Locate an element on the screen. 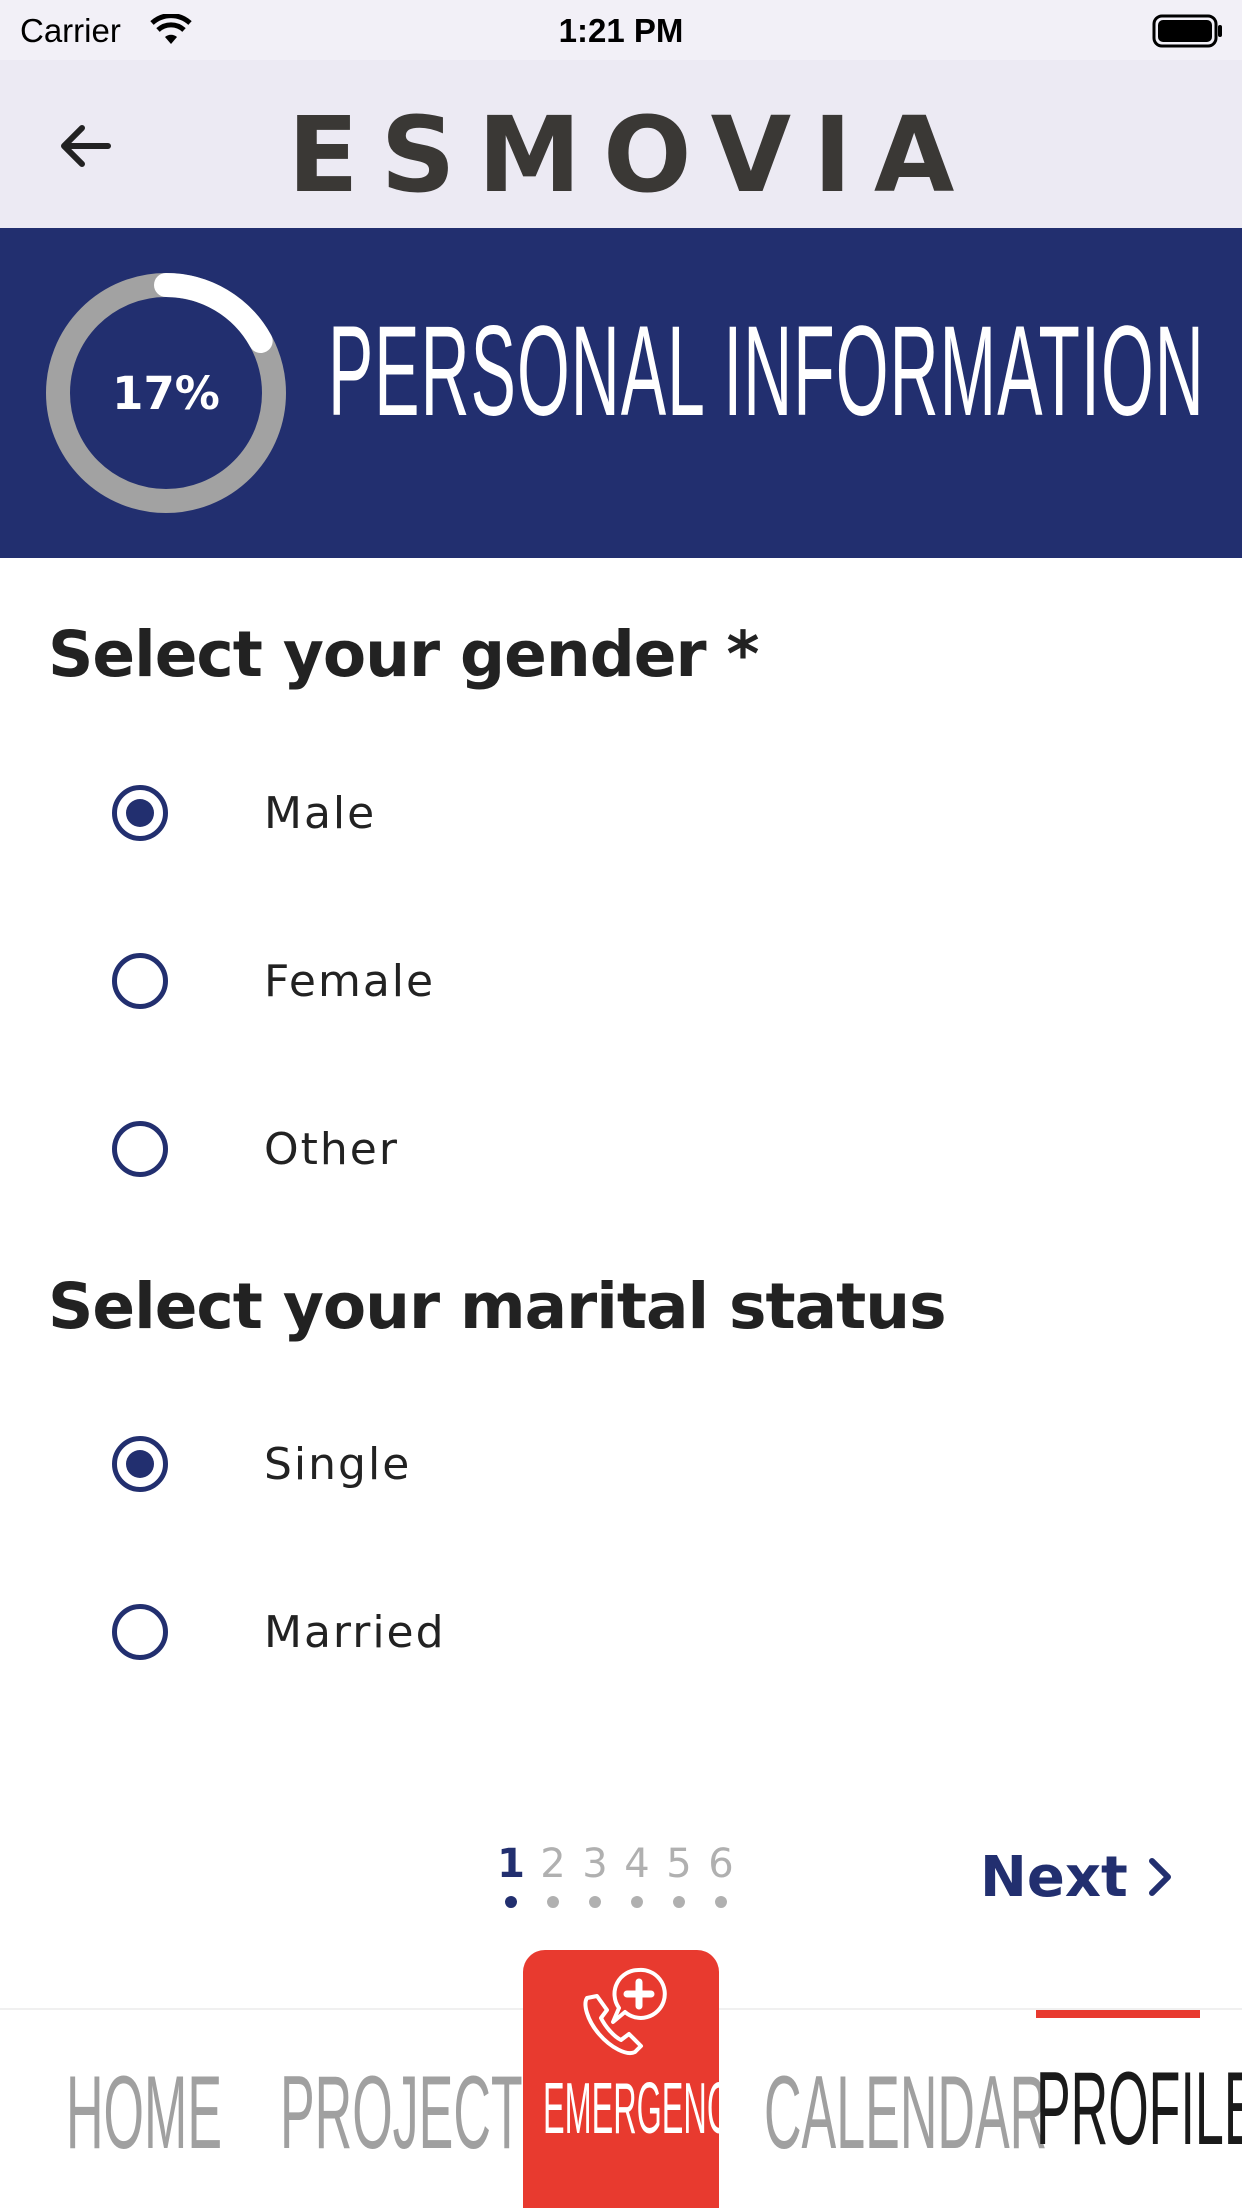 The height and width of the screenshot is (2208, 1242). next-label: Next is located at coordinates (1054, 1877).